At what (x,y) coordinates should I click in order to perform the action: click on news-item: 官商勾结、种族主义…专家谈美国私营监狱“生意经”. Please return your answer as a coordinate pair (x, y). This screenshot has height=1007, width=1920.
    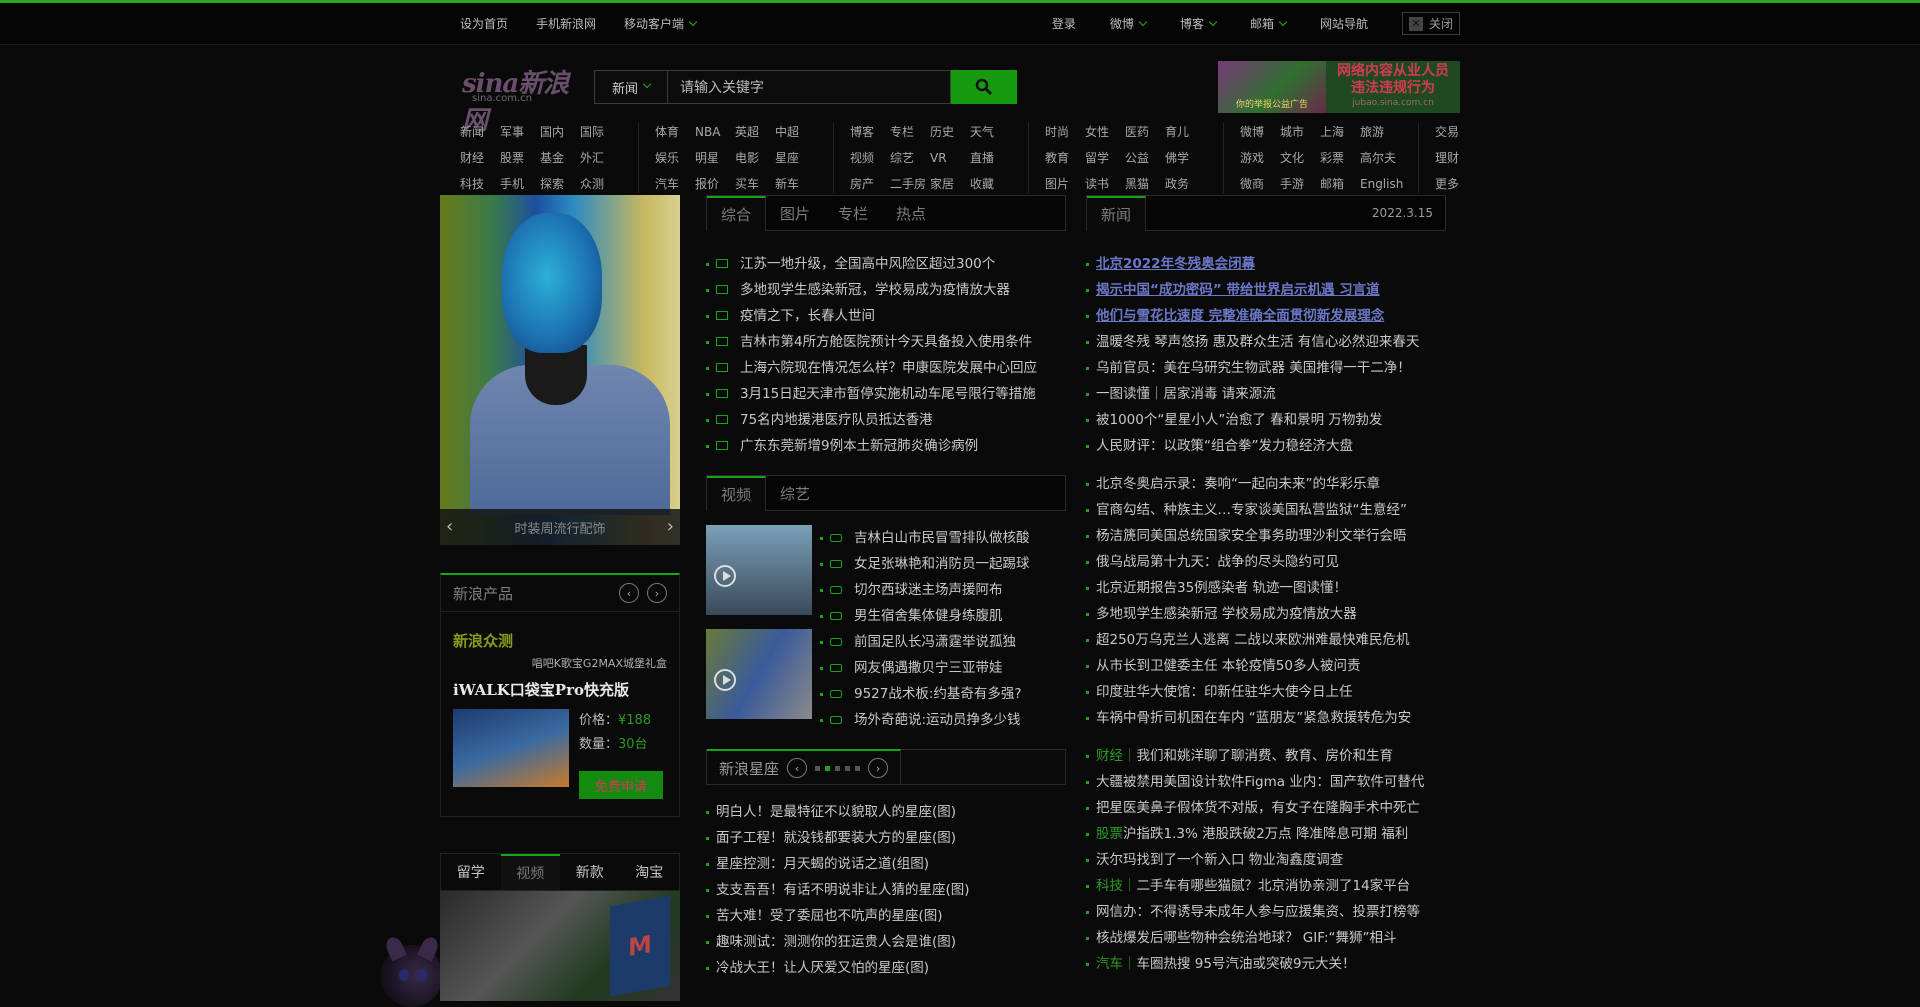
    Looking at the image, I should click on (1266, 510).